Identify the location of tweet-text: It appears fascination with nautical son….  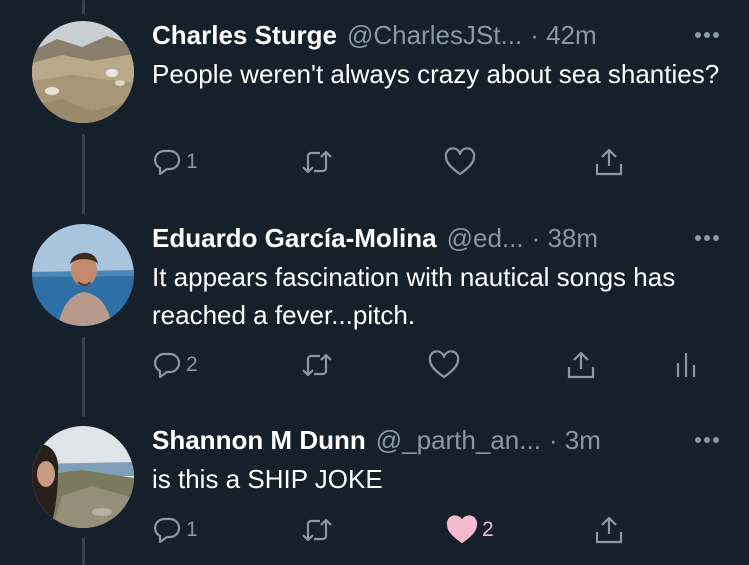
(414, 296).